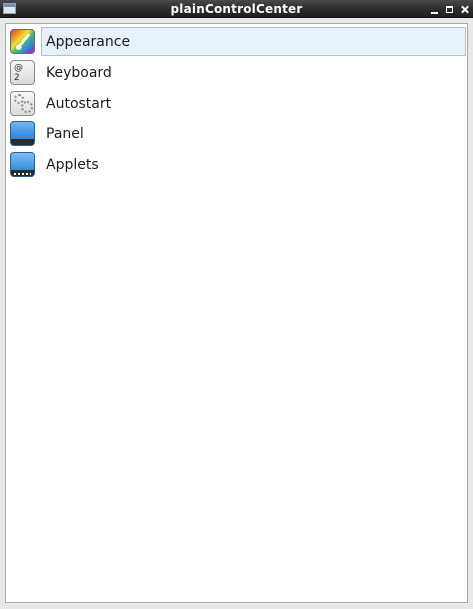 The image size is (473, 609). I want to click on list-item-keyboard: @ 2 Keyboard, so click(237, 72).